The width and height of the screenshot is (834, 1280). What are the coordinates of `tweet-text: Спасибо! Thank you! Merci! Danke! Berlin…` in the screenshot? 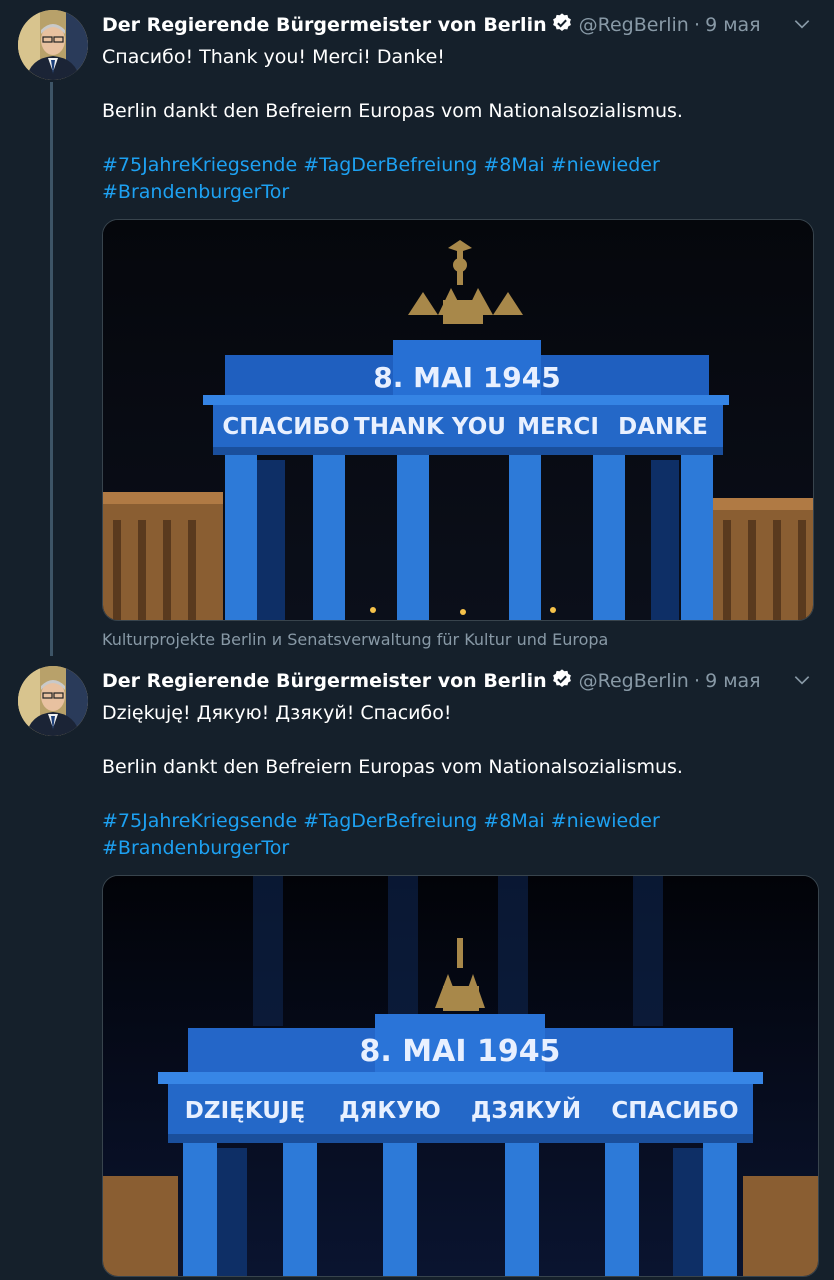 It's located at (452, 125).